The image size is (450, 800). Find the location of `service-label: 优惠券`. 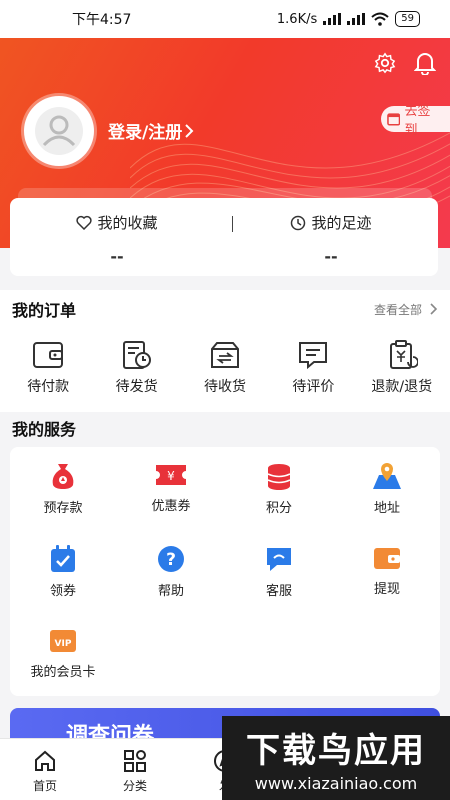

service-label: 优惠券 is located at coordinates (171, 506).